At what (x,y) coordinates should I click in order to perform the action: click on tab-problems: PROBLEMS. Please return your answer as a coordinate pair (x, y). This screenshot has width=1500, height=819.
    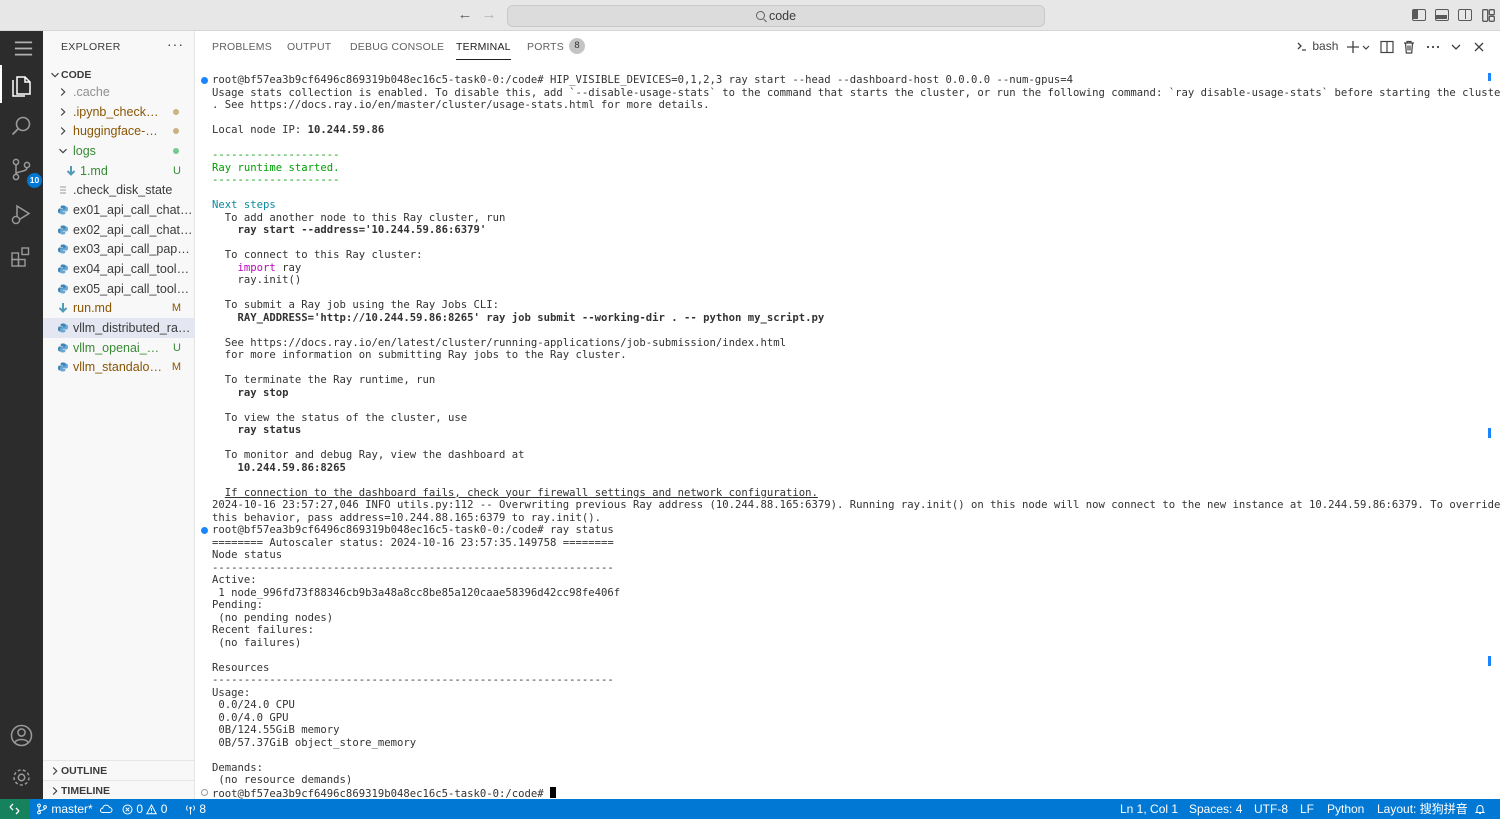
    Looking at the image, I should click on (242, 47).